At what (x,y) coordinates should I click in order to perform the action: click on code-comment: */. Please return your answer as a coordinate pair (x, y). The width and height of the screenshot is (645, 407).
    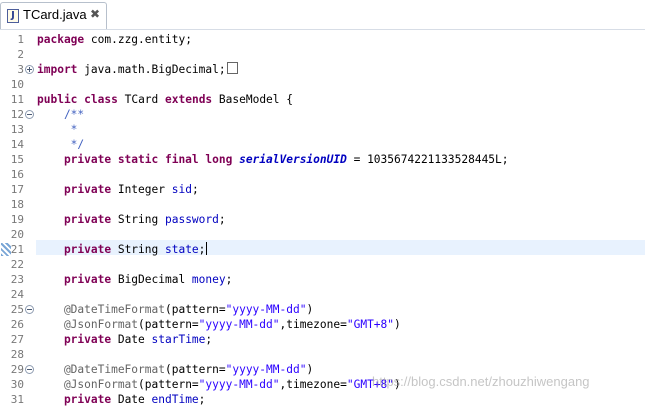
    Looking at the image, I should click on (61, 144).